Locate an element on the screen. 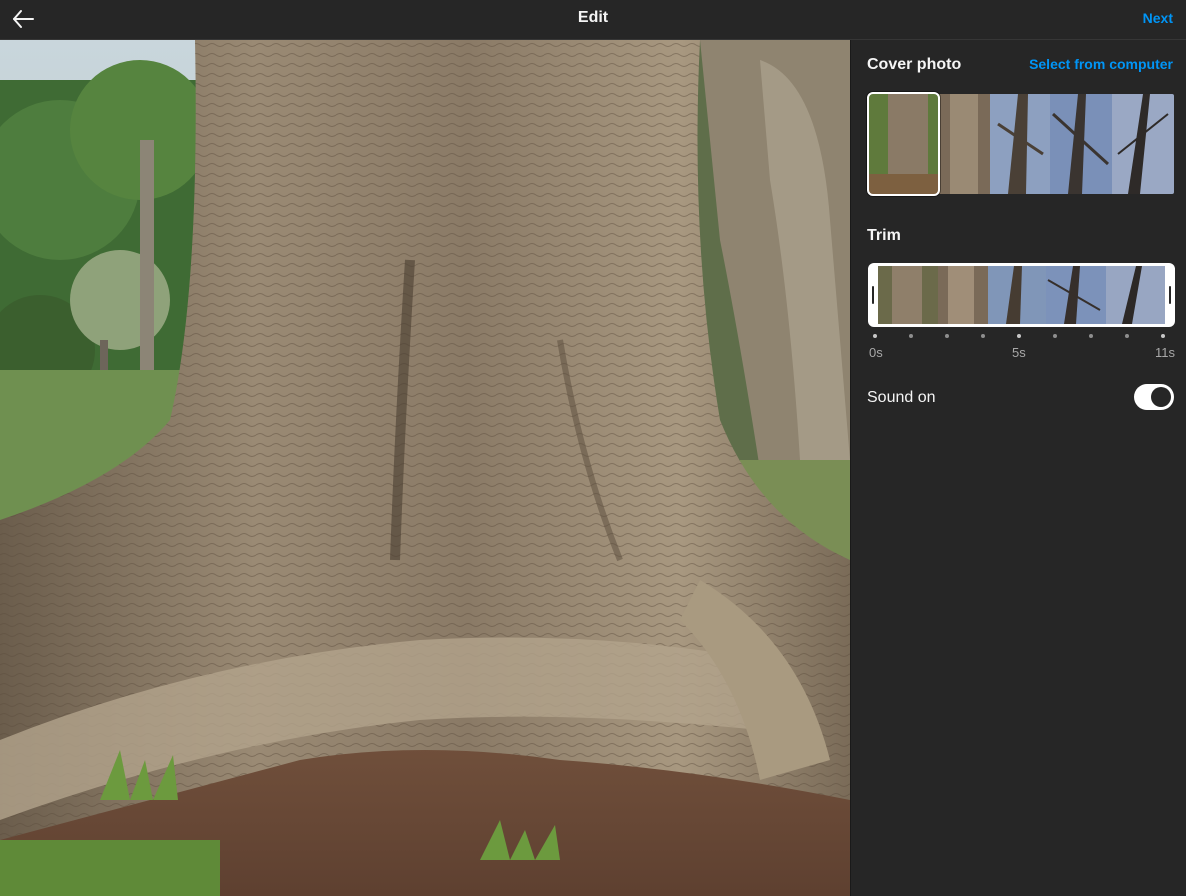 This screenshot has height=896, width=1186. trim-label-start: 0s is located at coordinates (876, 352).